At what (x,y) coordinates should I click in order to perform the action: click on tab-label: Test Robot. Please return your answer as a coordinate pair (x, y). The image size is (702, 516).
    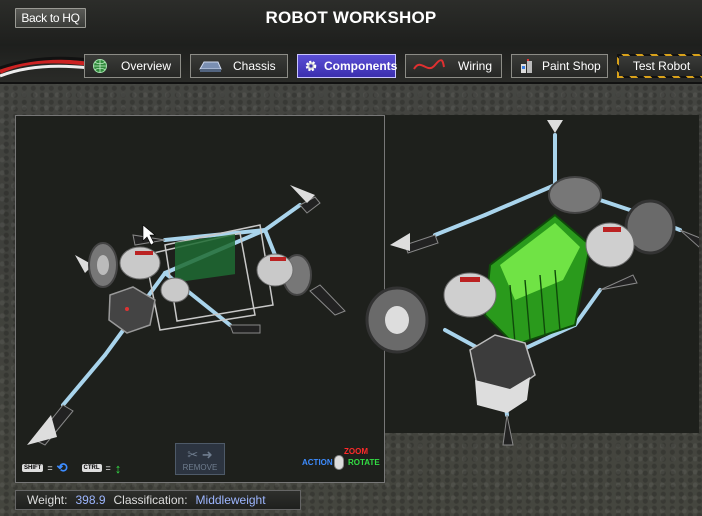
    Looking at the image, I should click on (661, 66).